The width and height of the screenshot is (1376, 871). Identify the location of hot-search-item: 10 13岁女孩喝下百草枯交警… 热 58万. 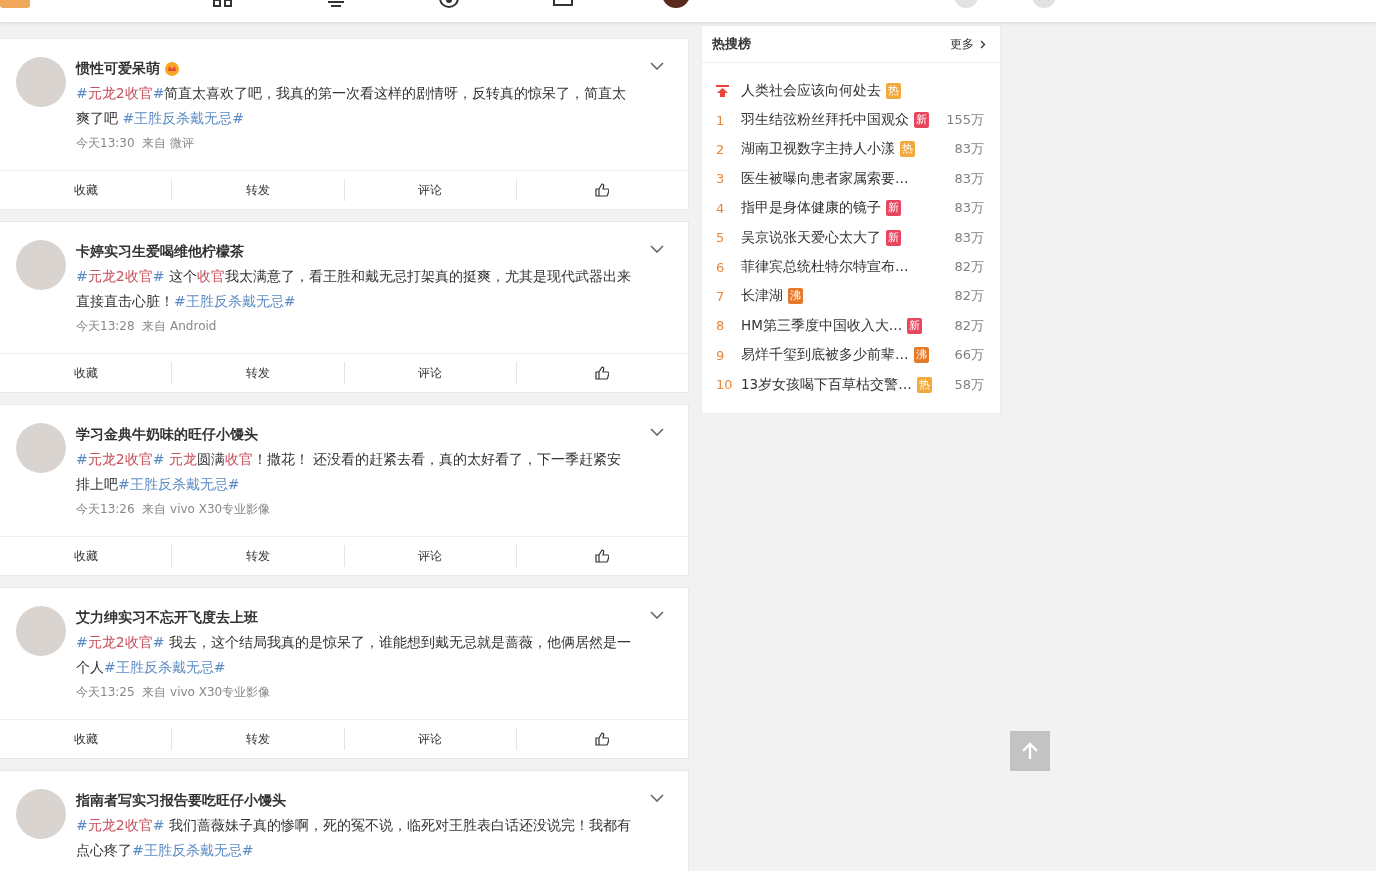
(850, 384).